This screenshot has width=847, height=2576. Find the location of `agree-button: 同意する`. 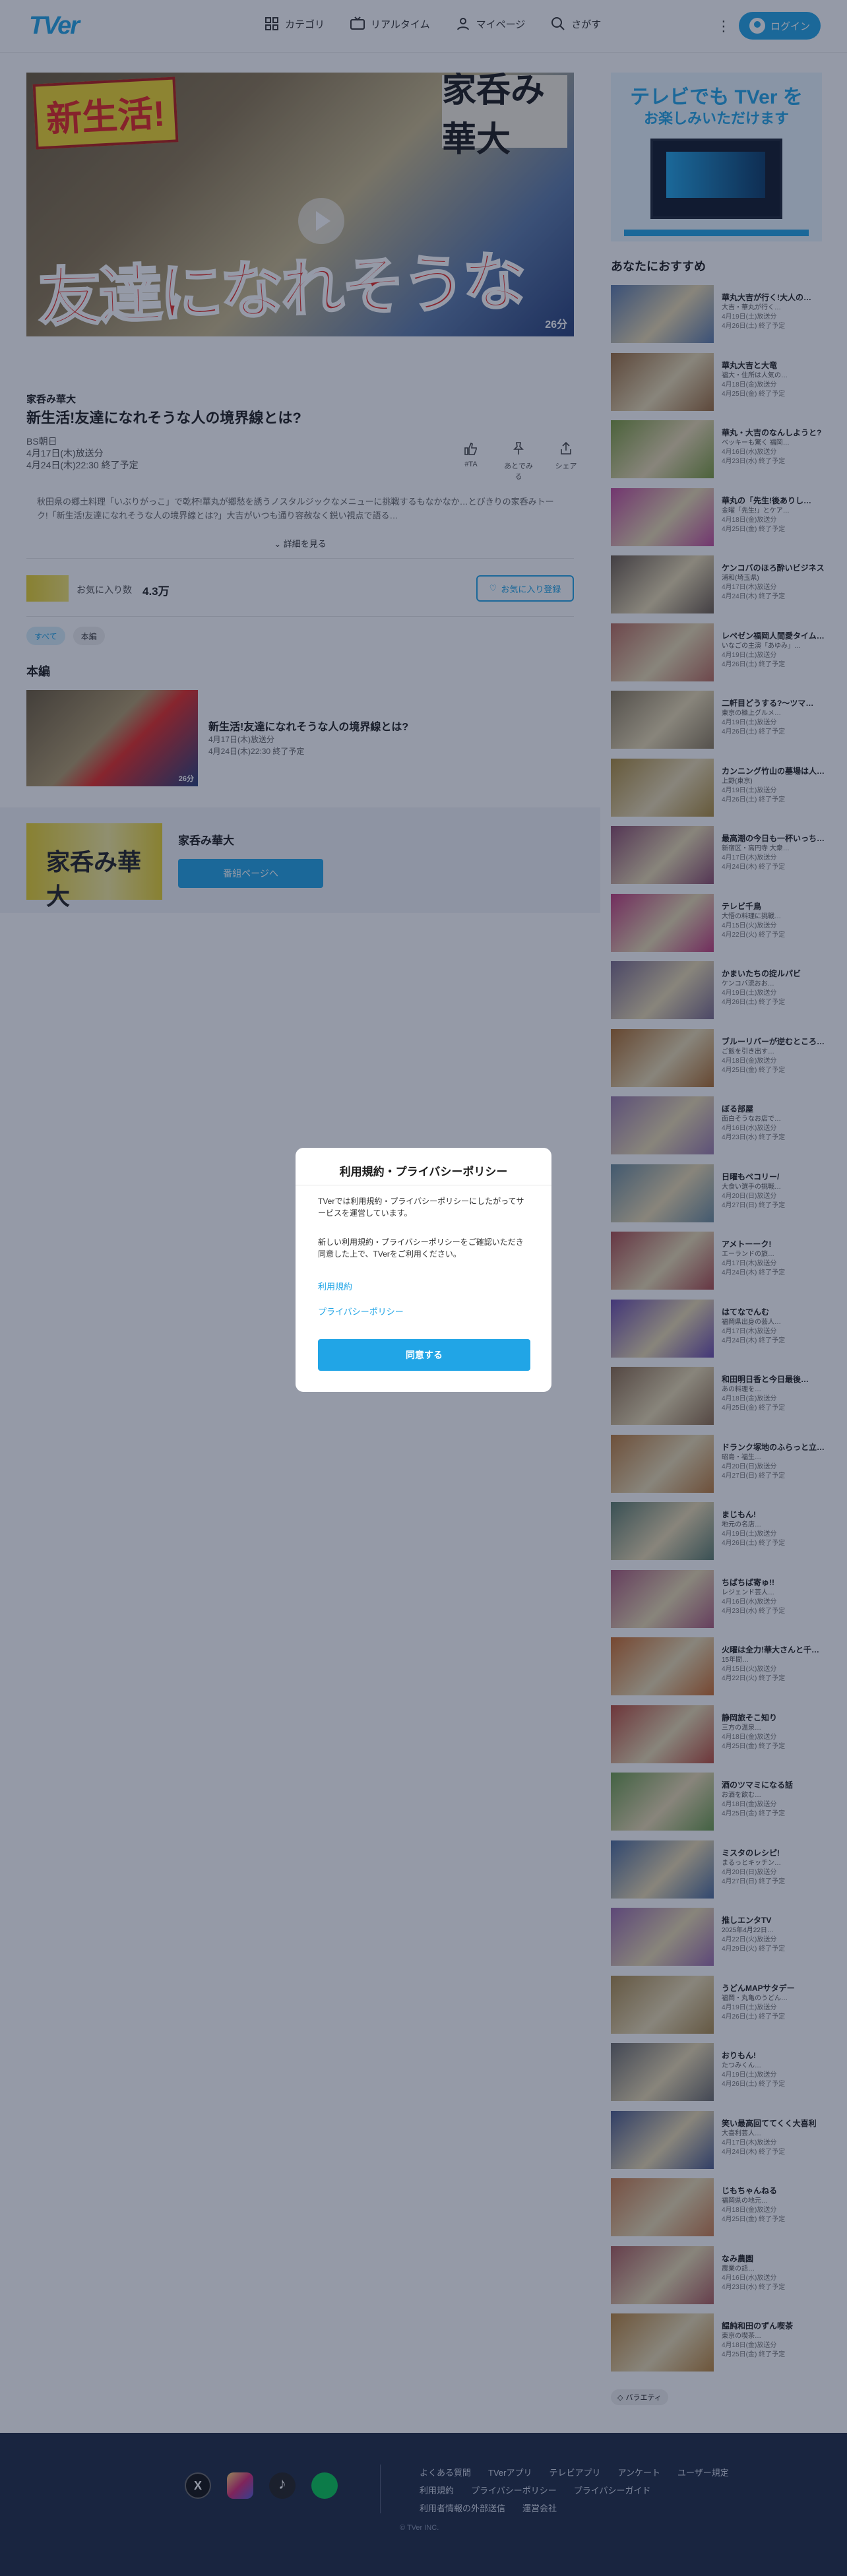

agree-button: 同意する is located at coordinates (424, 1355).